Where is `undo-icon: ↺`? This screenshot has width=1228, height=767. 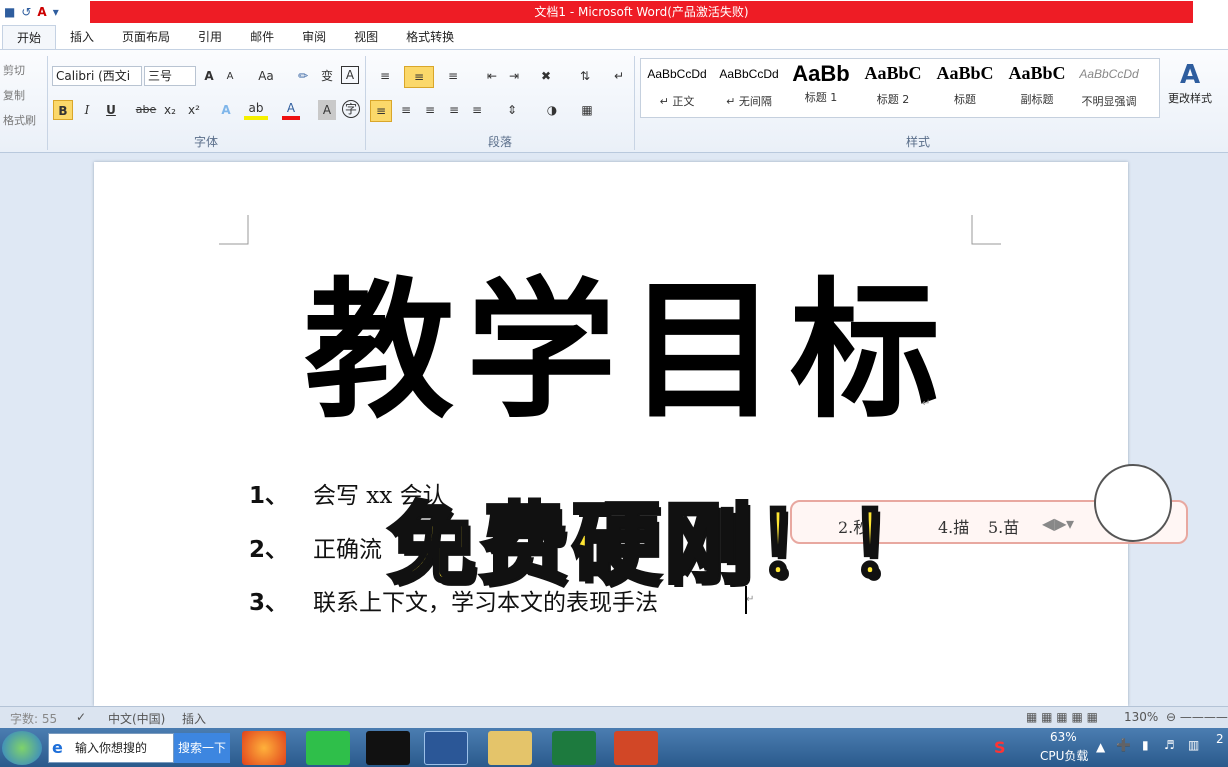
undo-icon: ↺ is located at coordinates (26, 12).